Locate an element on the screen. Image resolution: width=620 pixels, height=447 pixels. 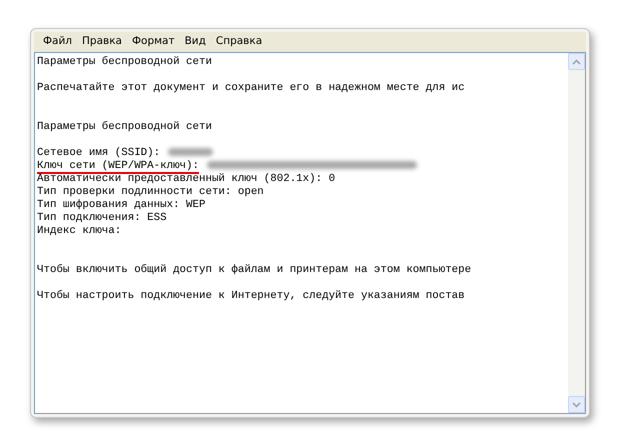
text-line: Тип проверки подлинности сети: open is located at coordinates (150, 192).